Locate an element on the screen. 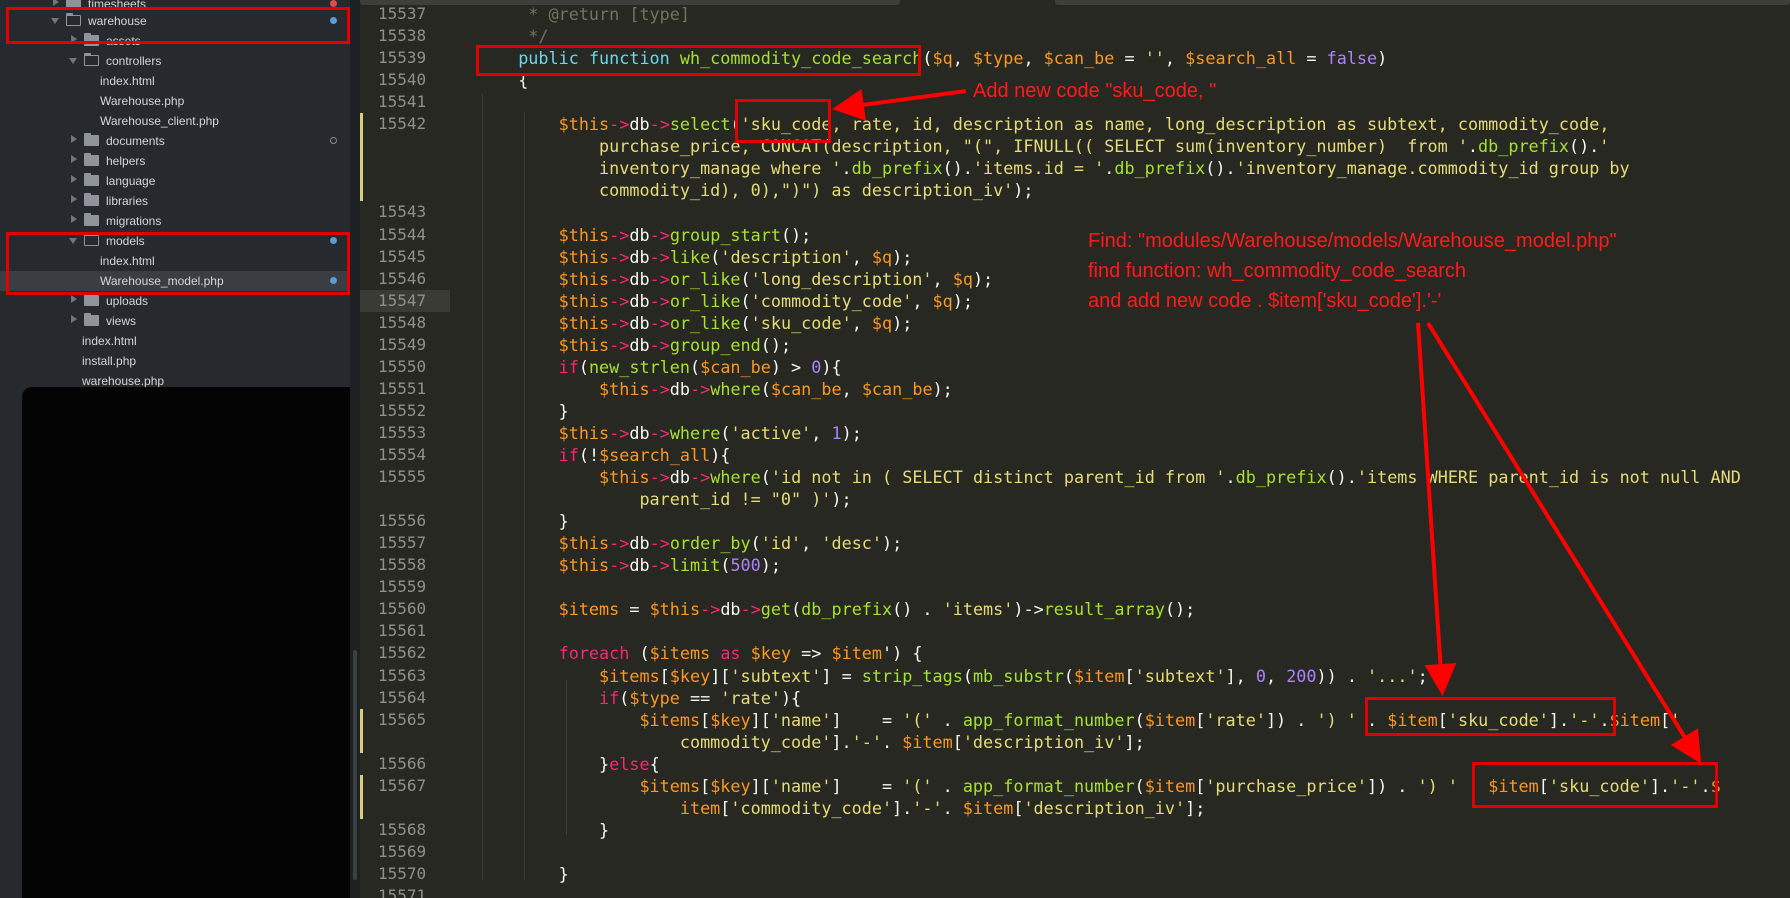 This screenshot has height=898, width=1790. code-token: 'inventory_manage.commodity_id group by is located at coordinates (1432, 168).